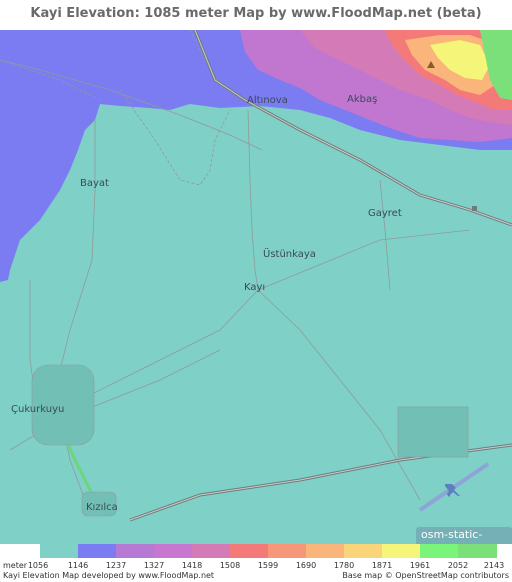 The height and width of the screenshot is (582, 512). Describe the element at coordinates (38, 409) in the screenshot. I see `place-label-cukurkuyu: Çukurkuyu` at that location.